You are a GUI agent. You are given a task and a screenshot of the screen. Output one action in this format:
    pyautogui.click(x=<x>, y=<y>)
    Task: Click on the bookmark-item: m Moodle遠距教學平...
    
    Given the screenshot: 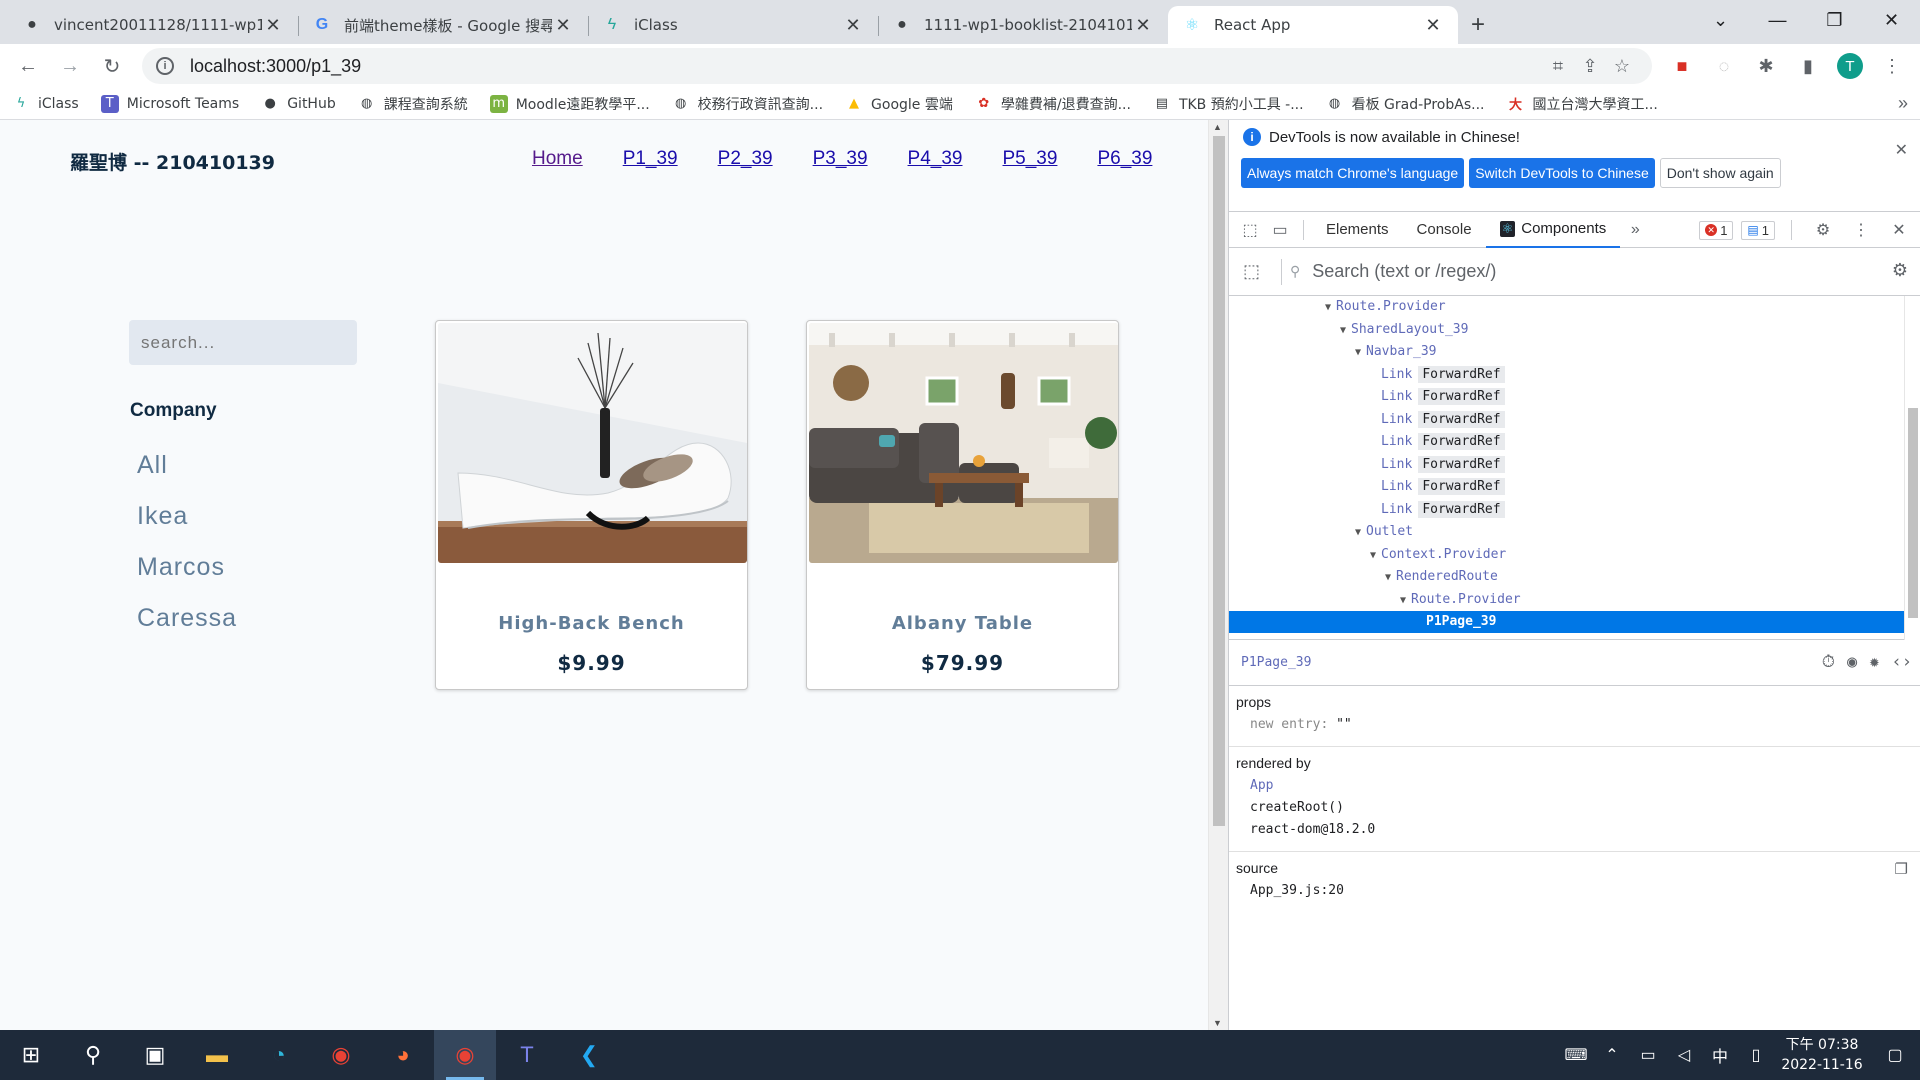 What is the action you would take?
    pyautogui.click(x=569, y=104)
    